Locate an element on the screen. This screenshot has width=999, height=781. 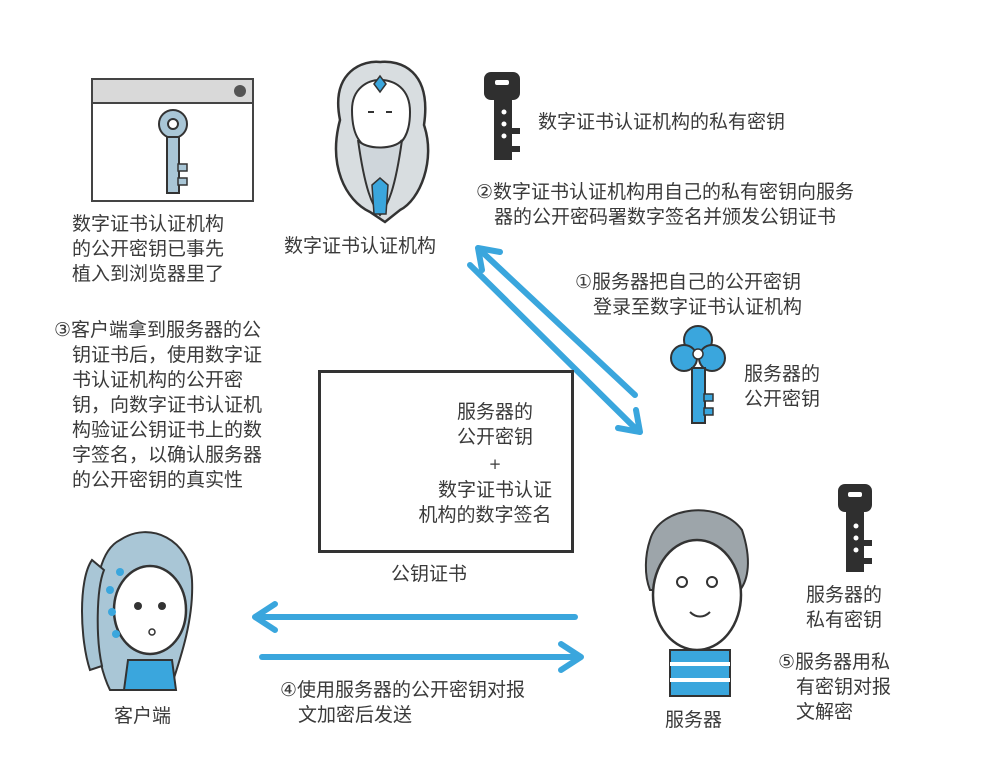
browser-address-bar is located at coordinates (172, 92).